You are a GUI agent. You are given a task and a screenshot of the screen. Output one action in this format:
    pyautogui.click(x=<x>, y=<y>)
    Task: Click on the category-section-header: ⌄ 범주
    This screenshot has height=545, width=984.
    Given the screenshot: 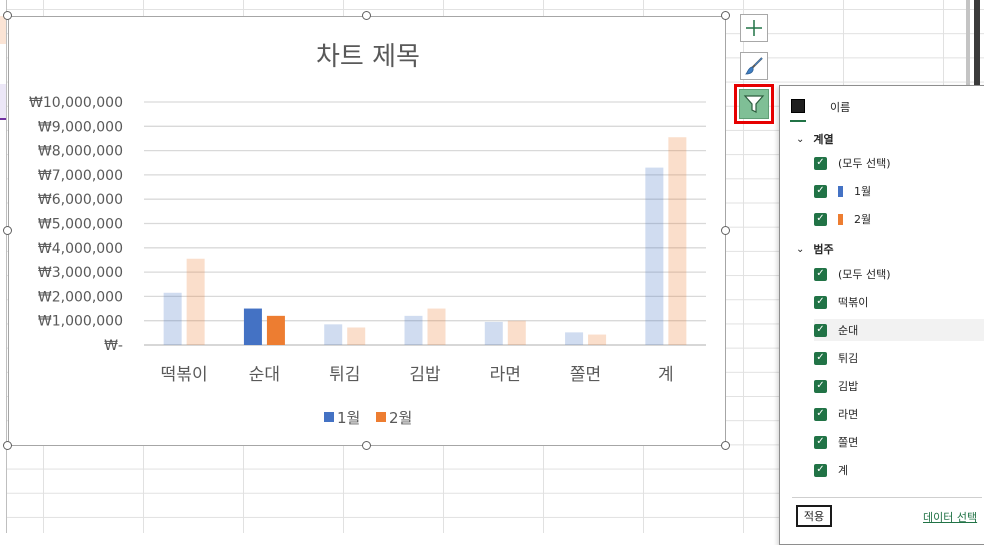 What is the action you would take?
    pyautogui.click(x=815, y=249)
    